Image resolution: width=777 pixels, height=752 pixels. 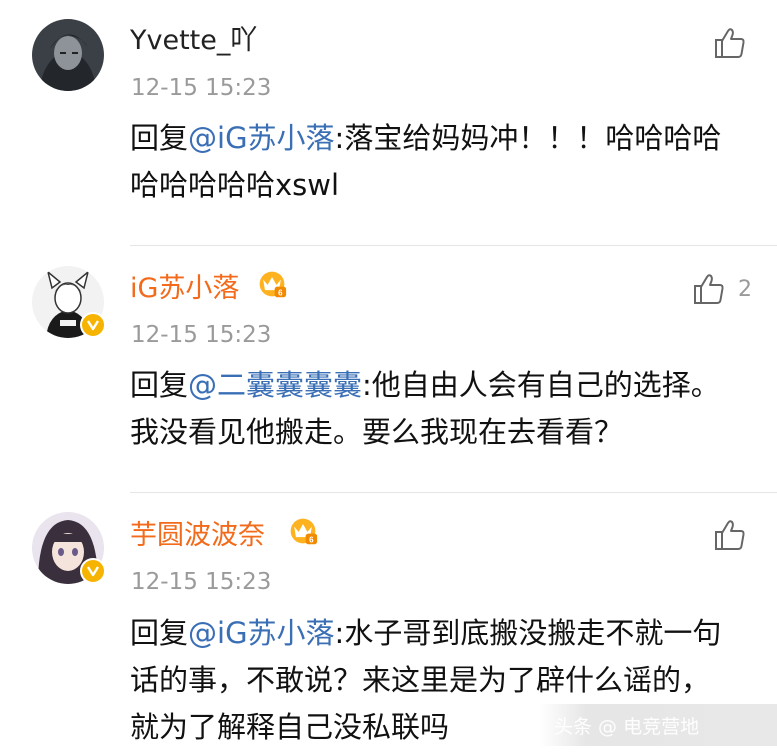 What do you see at coordinates (261, 633) in the screenshot?
I see `mention-link: @iG苏小落` at bounding box center [261, 633].